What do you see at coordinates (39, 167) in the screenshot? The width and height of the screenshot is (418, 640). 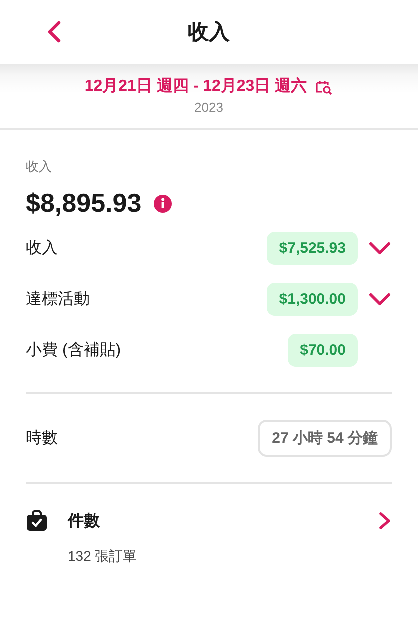 I see `section-label: 收入` at bounding box center [39, 167].